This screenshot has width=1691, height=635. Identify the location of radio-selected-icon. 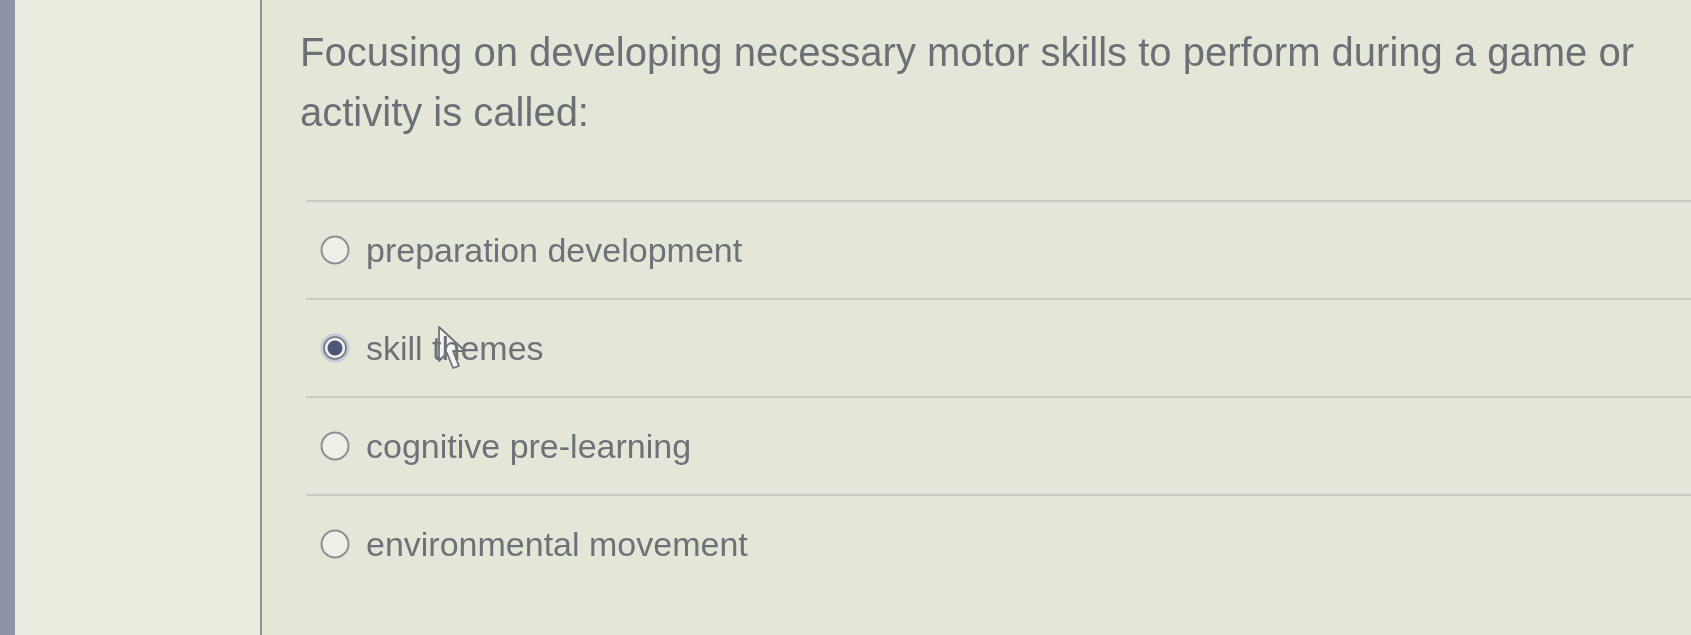
(335, 348).